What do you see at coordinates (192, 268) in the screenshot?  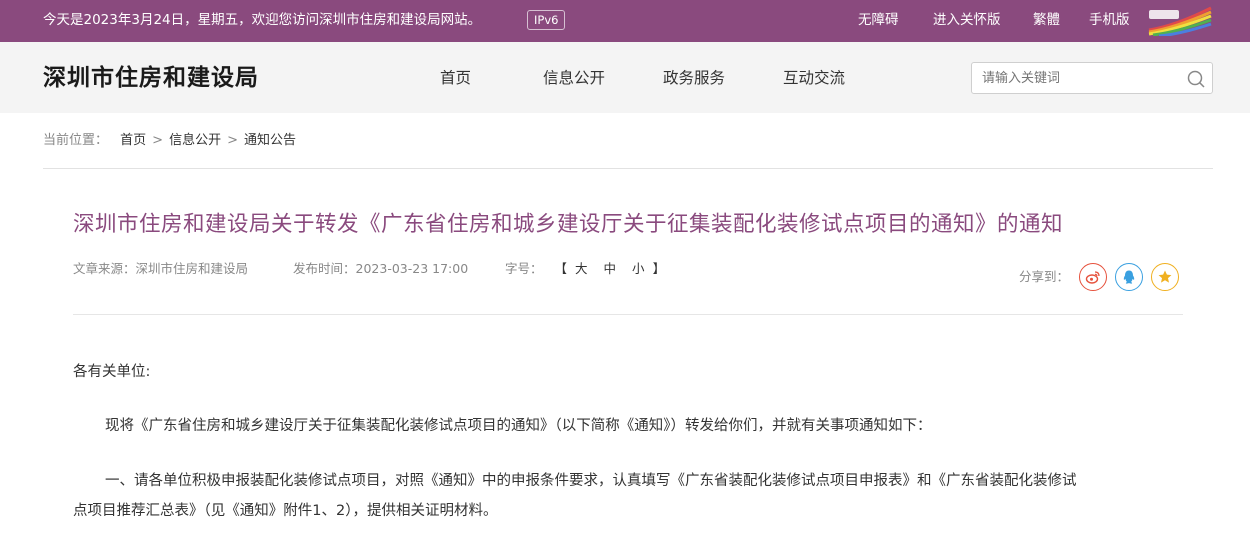 I see `source-value: 深圳市住房和建设局` at bounding box center [192, 268].